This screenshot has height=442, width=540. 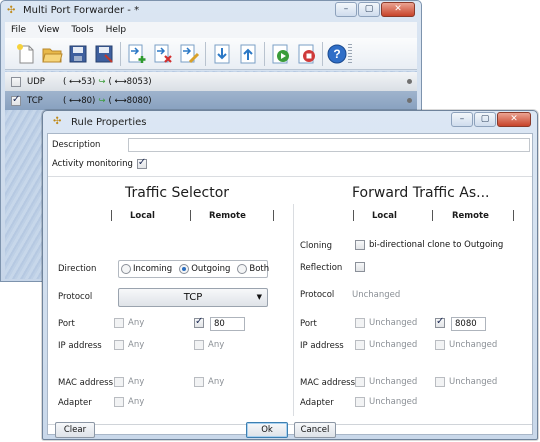 What do you see at coordinates (81, 10) in the screenshot?
I see `window-title: Multi Port Forwarder - *` at bounding box center [81, 10].